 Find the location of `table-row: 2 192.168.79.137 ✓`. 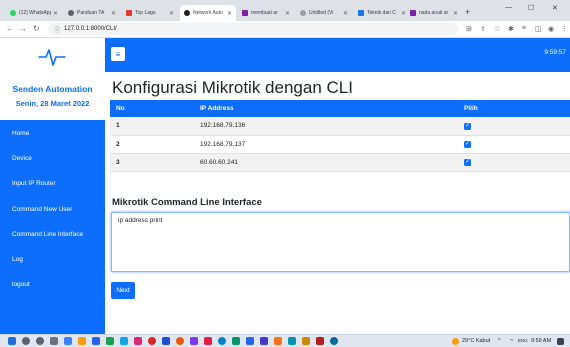

table-row: 2 192.168.79.137 ✓ is located at coordinates (340, 144).